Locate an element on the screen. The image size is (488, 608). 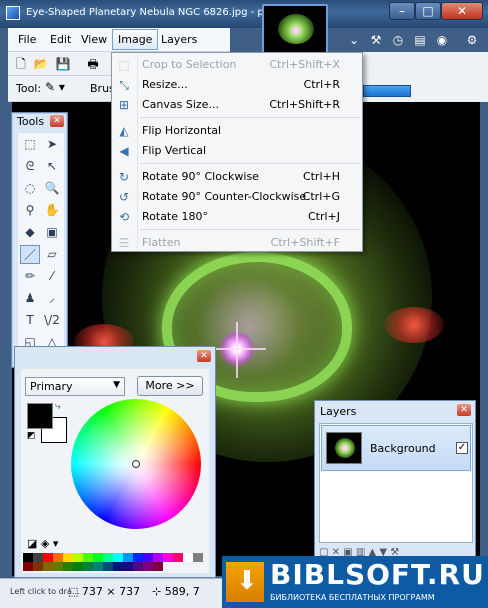
brush-width-bar is located at coordinates (387, 91).